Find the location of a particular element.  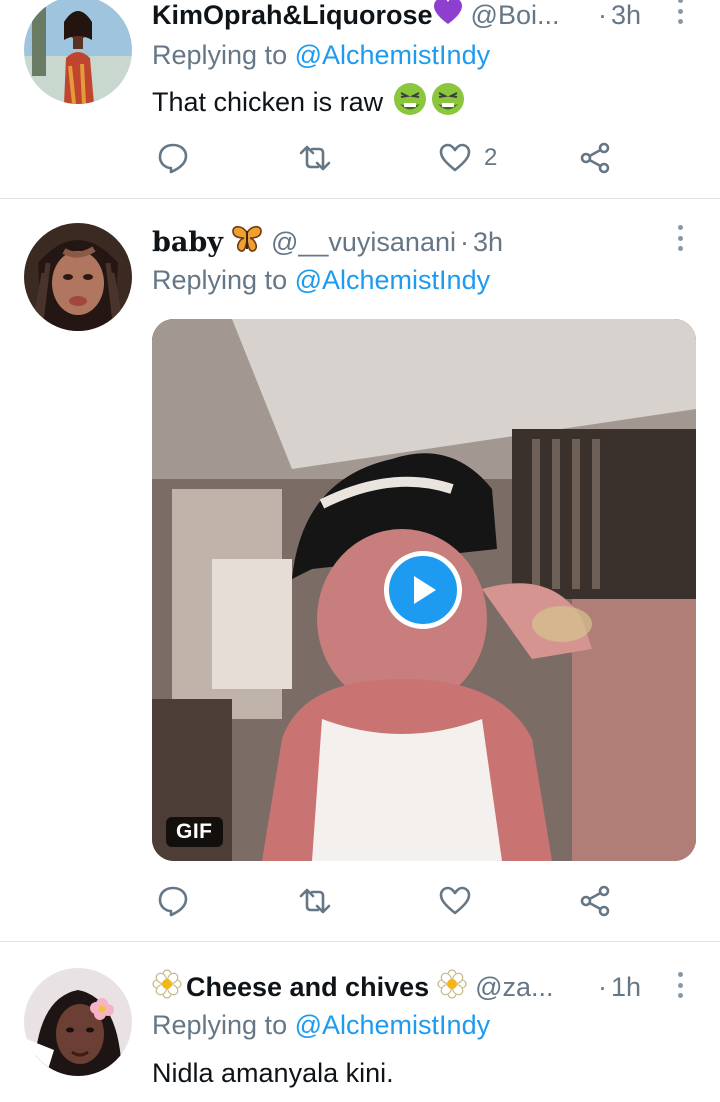

butterfly-emoji is located at coordinates (247, 242).